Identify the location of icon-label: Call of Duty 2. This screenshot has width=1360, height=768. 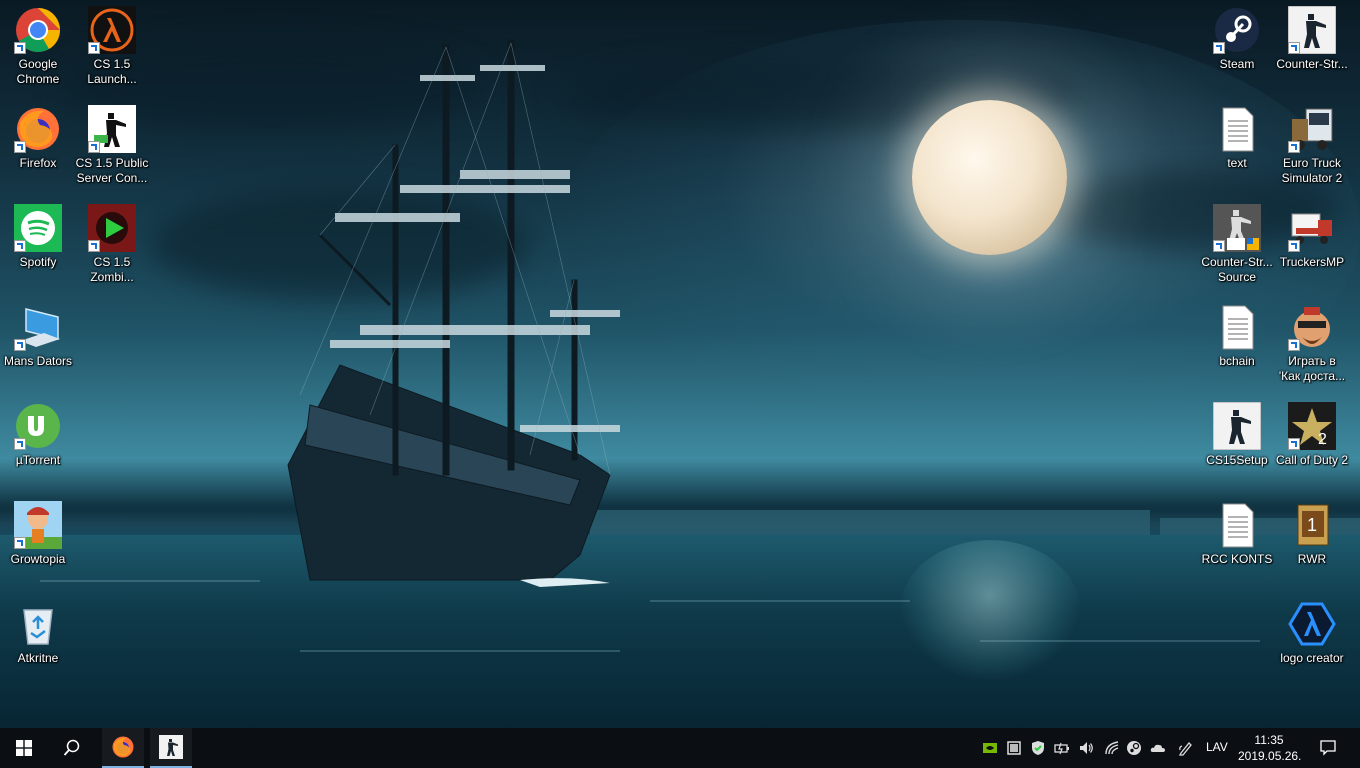
(1312, 460).